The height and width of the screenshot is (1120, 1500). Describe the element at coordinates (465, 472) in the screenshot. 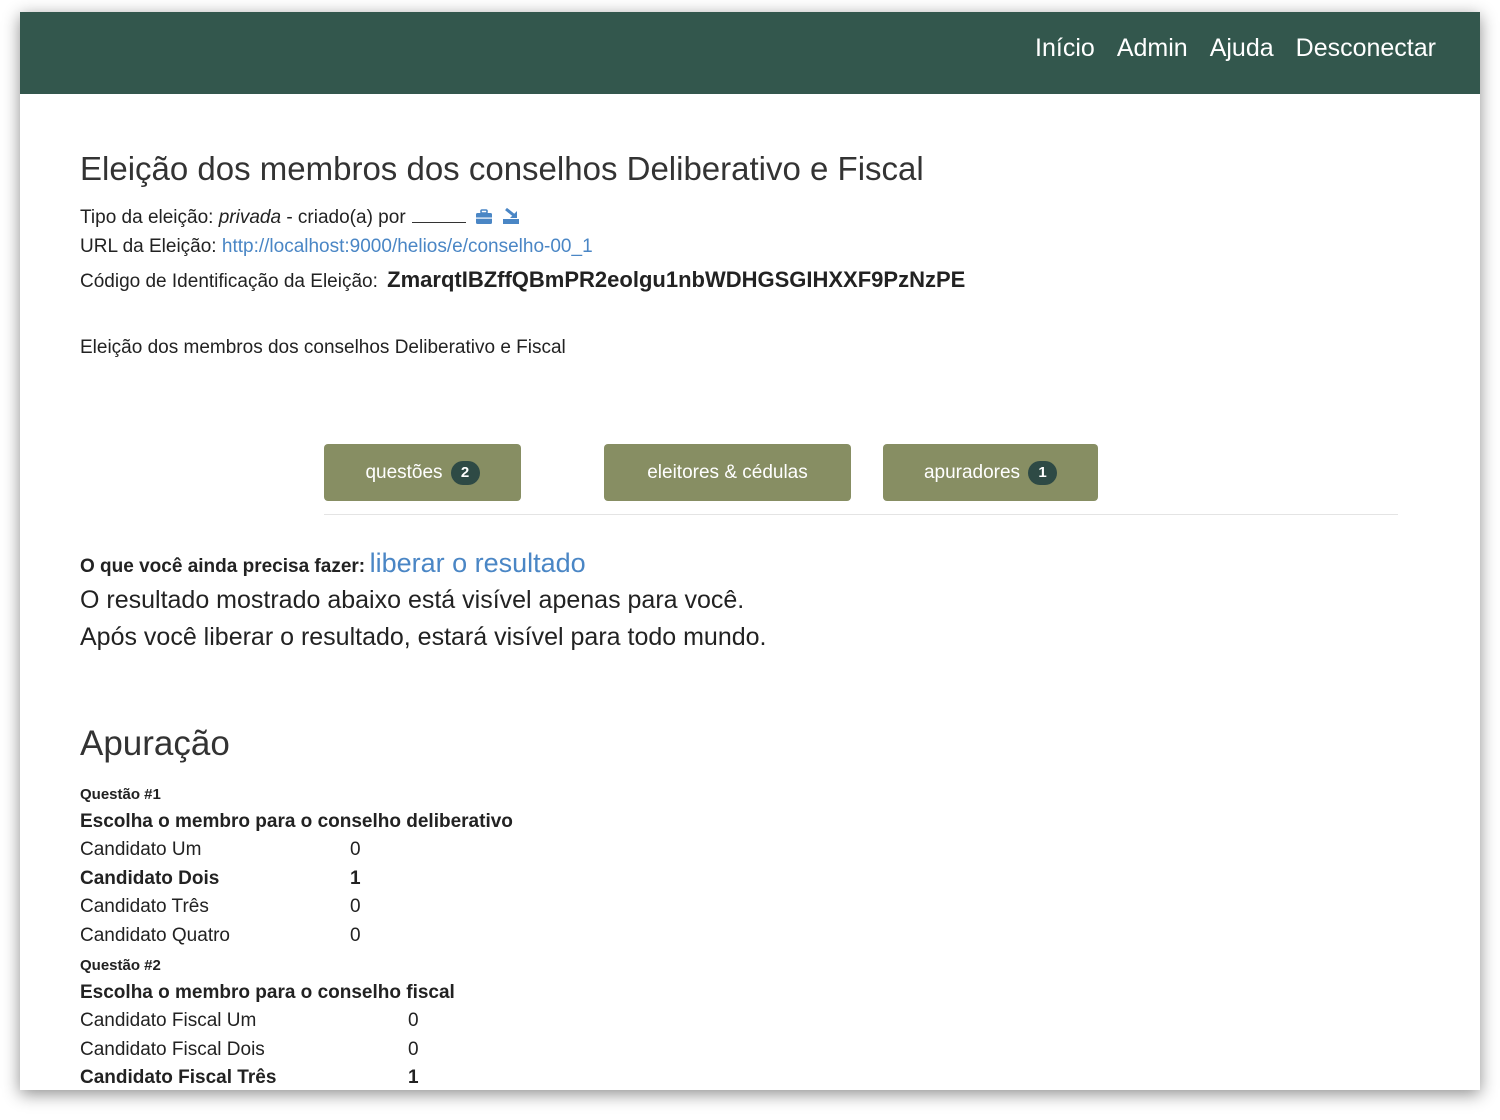

I see `questions-count-badge: 2` at that location.